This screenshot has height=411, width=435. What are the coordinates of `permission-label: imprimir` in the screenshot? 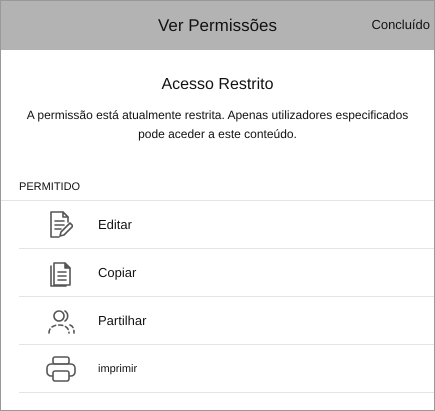 It's located at (118, 368).